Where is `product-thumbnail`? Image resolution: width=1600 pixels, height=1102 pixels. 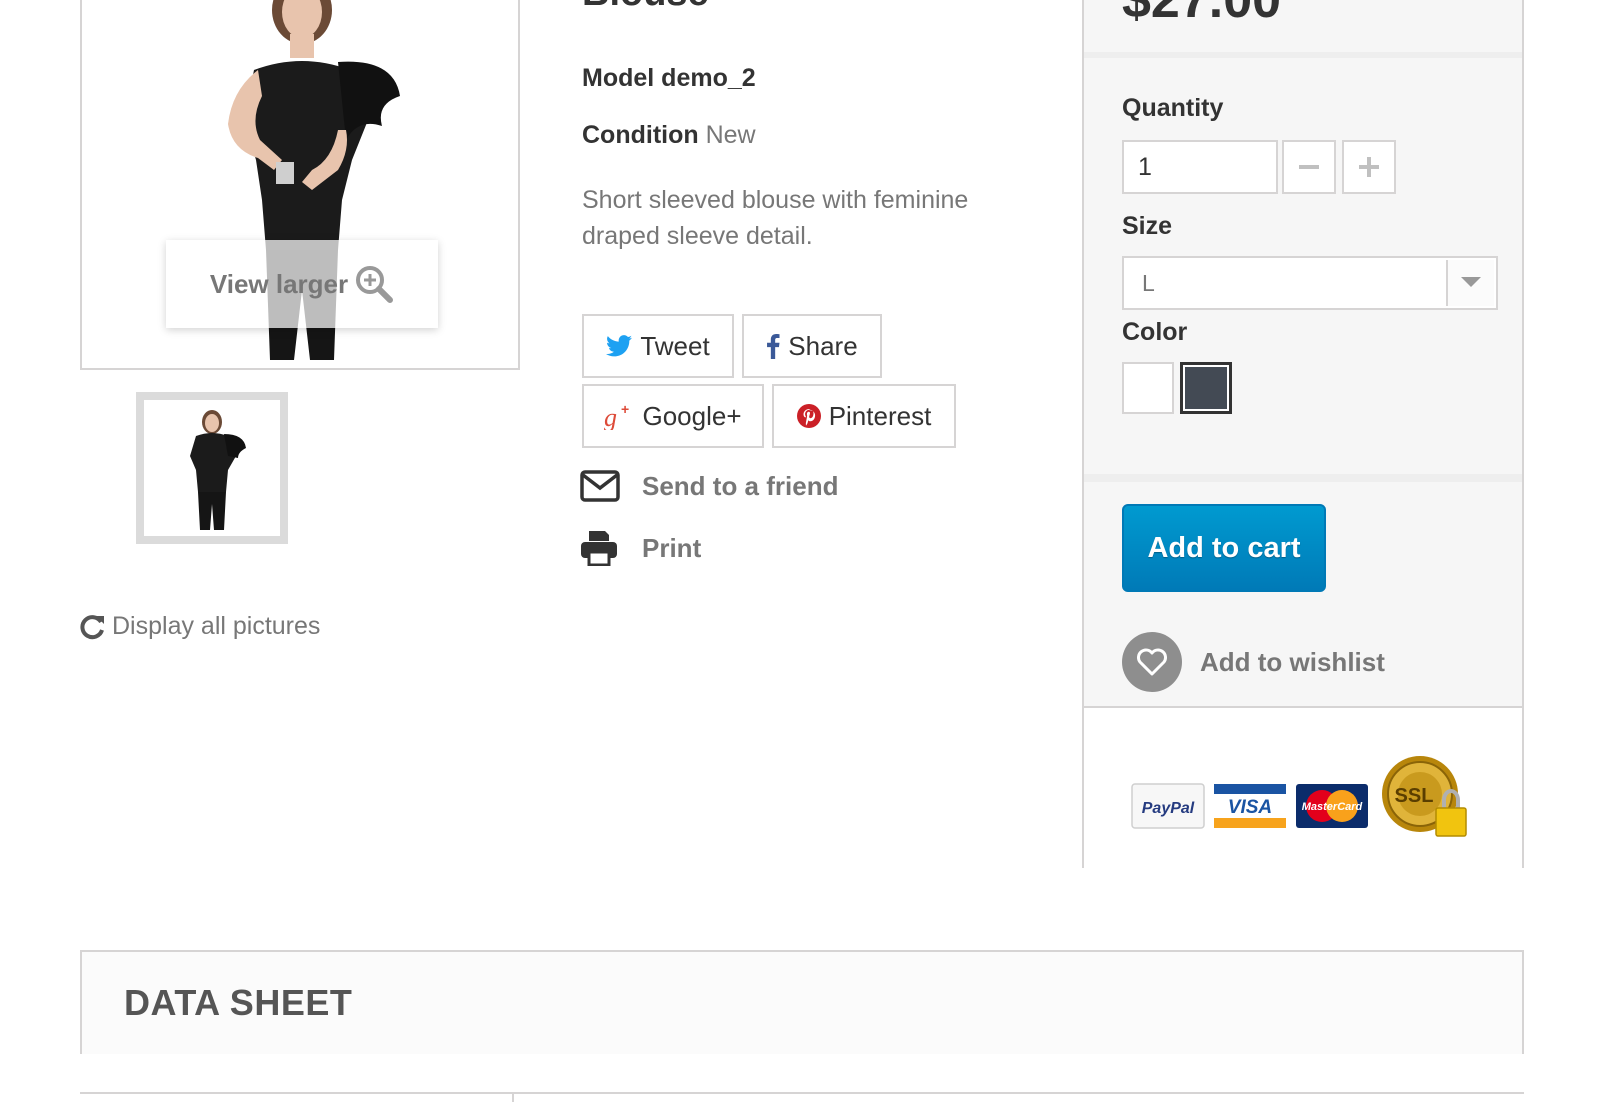 product-thumbnail is located at coordinates (212, 468).